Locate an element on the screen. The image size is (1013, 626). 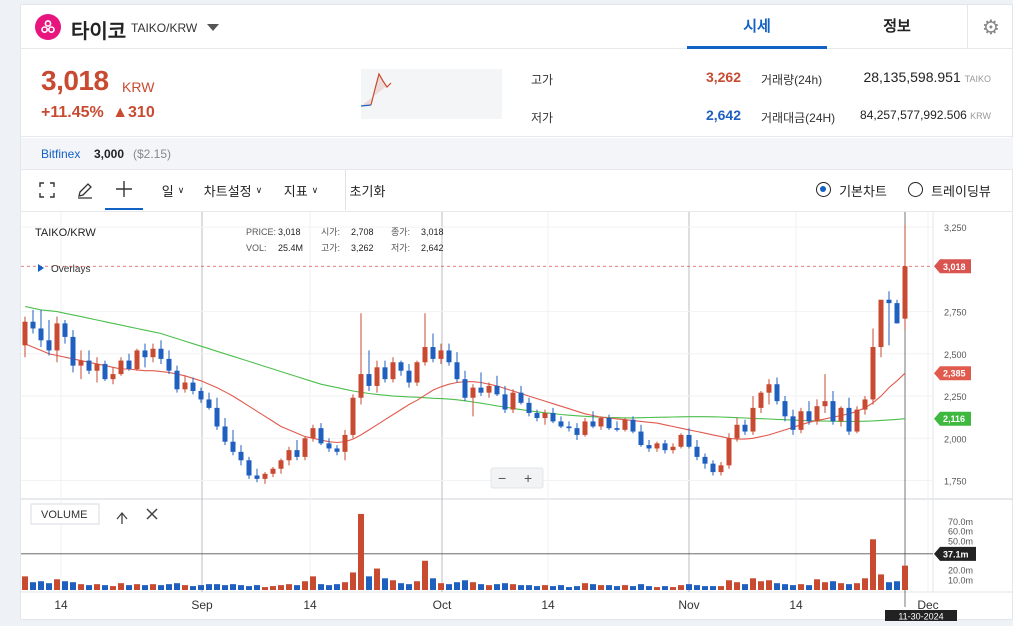
chart-settings-label: 차트설정 is located at coordinates (227, 191).